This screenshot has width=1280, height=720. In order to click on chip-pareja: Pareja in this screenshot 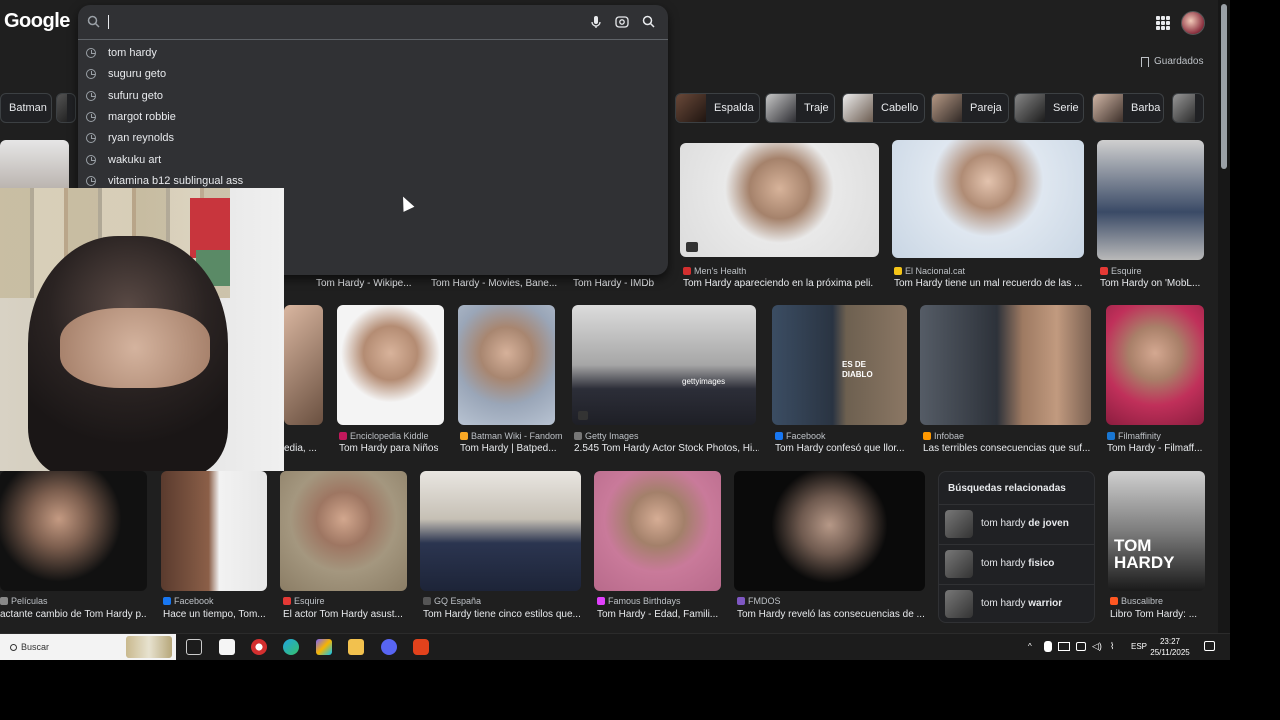, I will do `click(970, 108)`.